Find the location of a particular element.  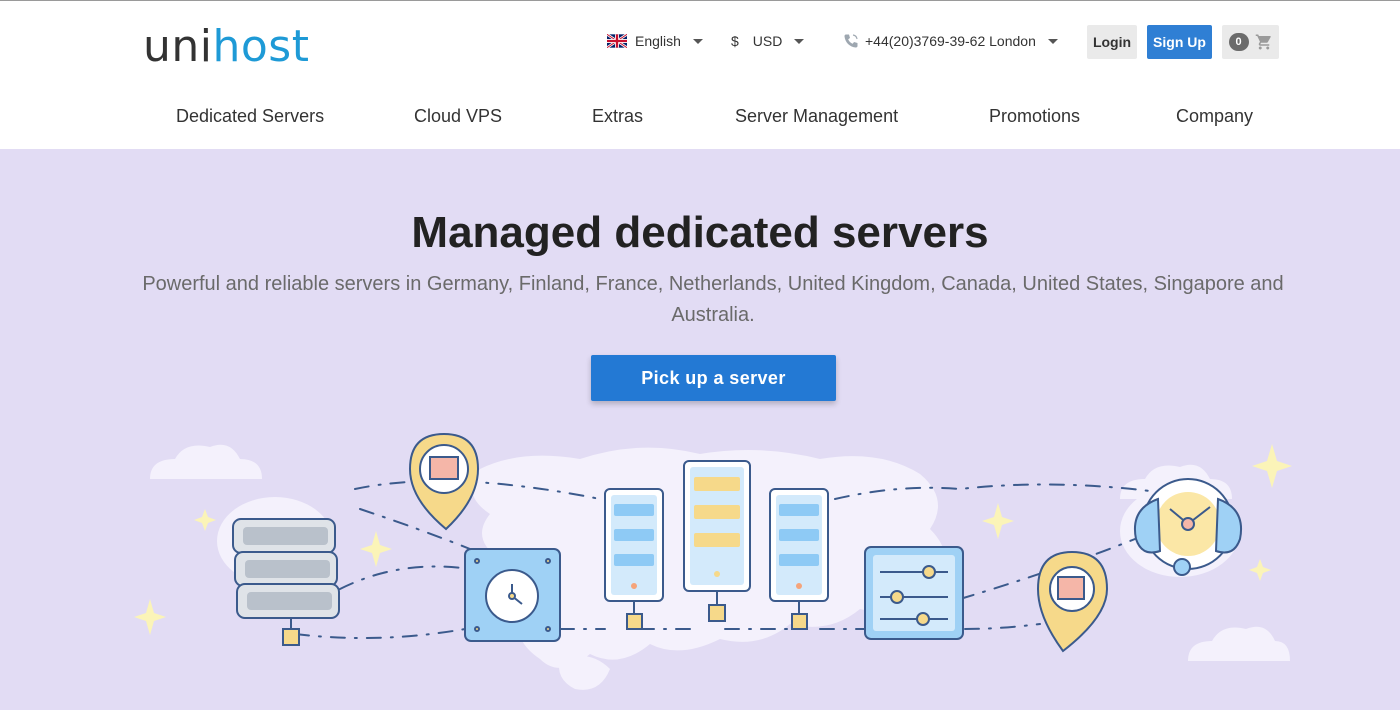

cart-button: 0 is located at coordinates (1250, 42).